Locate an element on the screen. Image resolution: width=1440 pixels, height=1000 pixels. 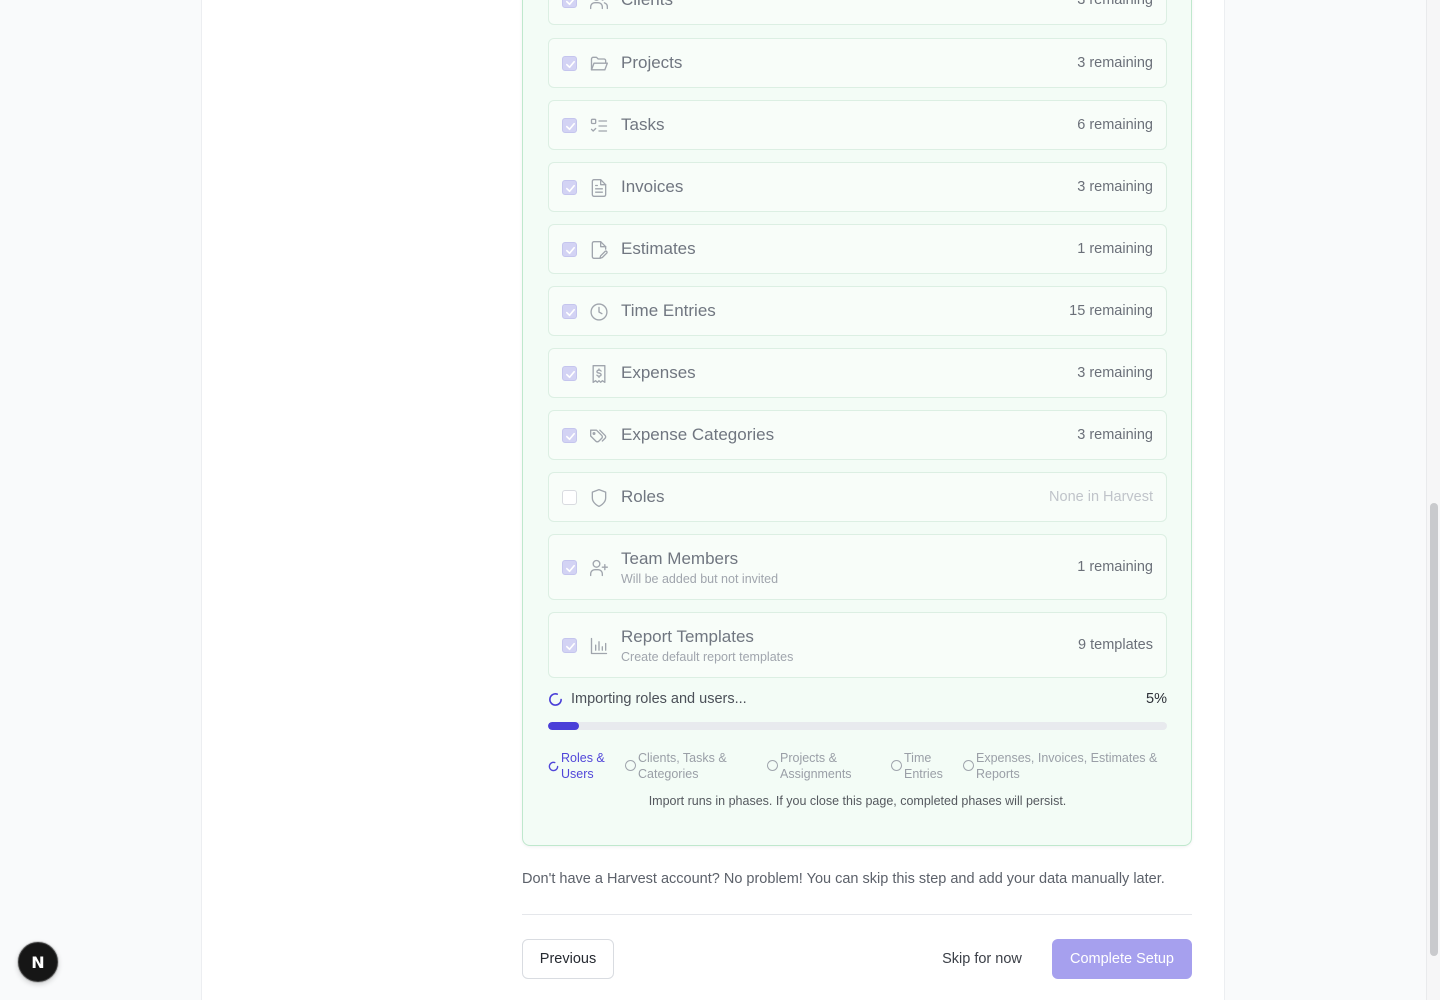
estimates-checkbox is located at coordinates (569, 249).